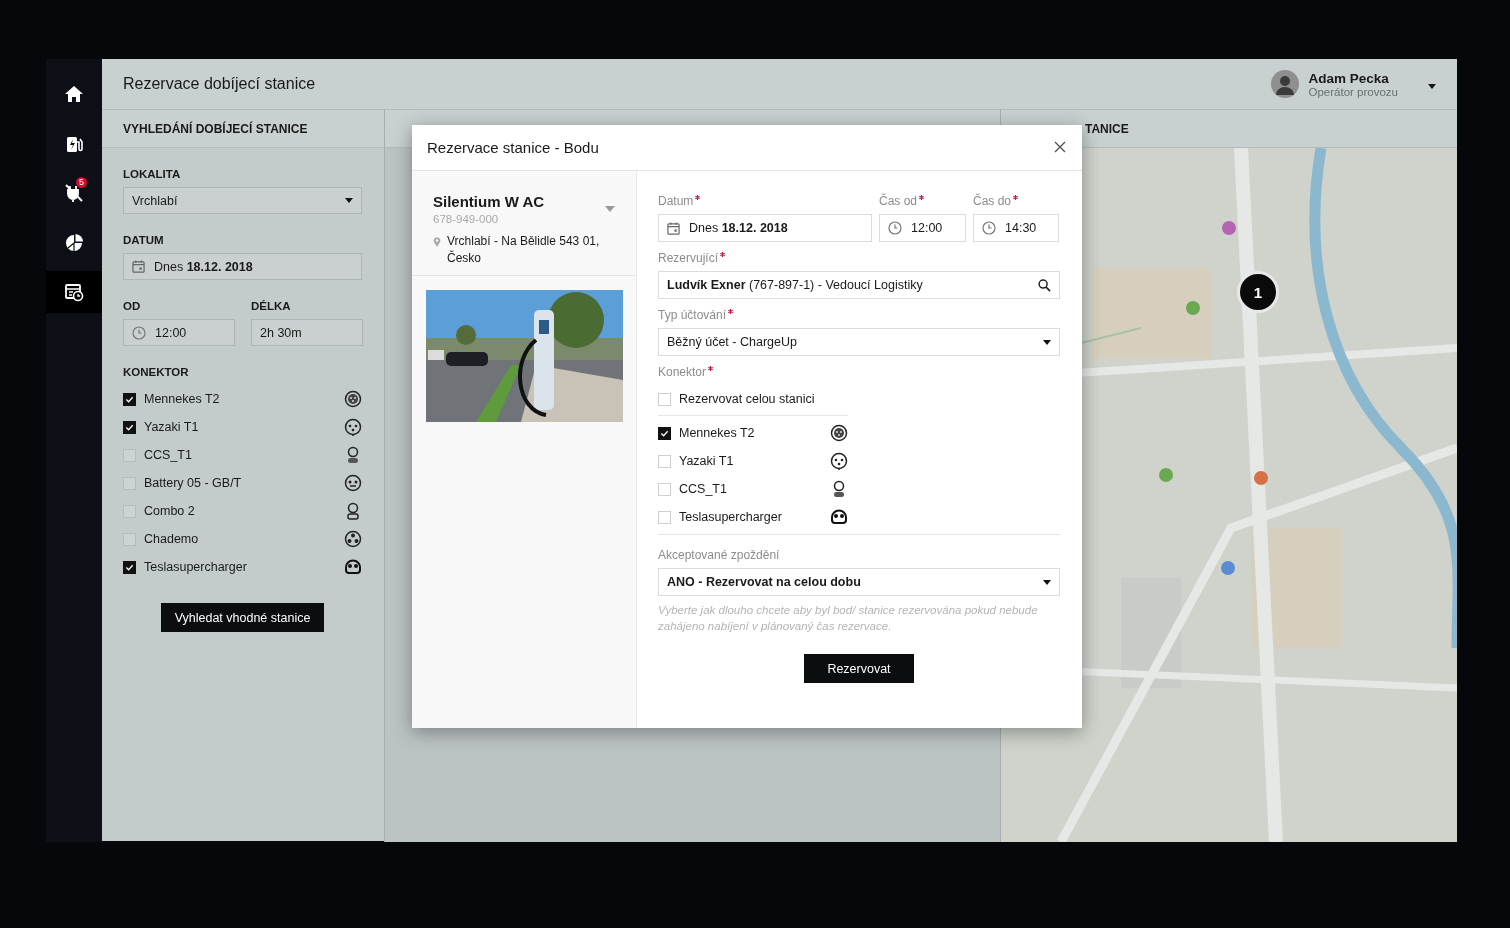  What do you see at coordinates (682, 372) in the screenshot?
I see `field-label: Konektor` at bounding box center [682, 372].